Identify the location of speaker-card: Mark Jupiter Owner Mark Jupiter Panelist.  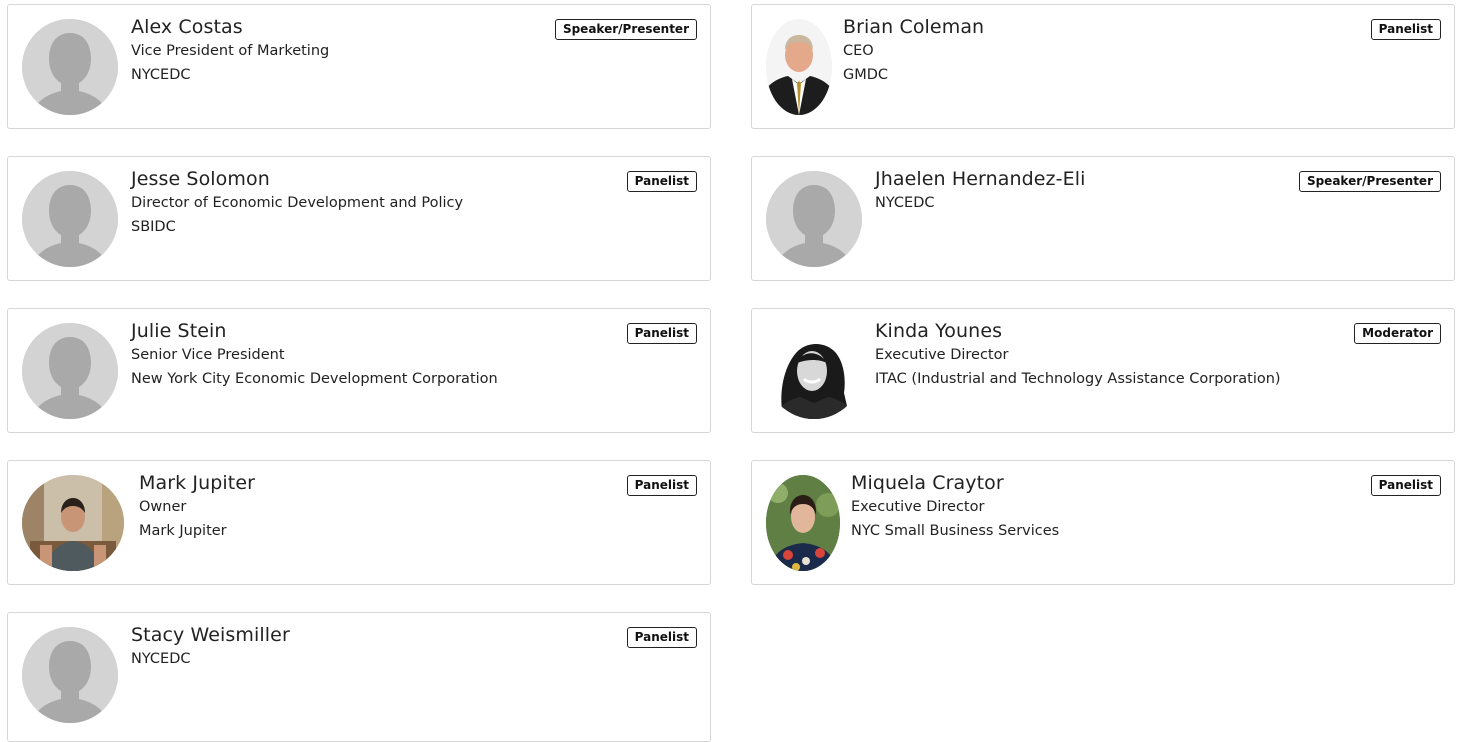
(359, 522).